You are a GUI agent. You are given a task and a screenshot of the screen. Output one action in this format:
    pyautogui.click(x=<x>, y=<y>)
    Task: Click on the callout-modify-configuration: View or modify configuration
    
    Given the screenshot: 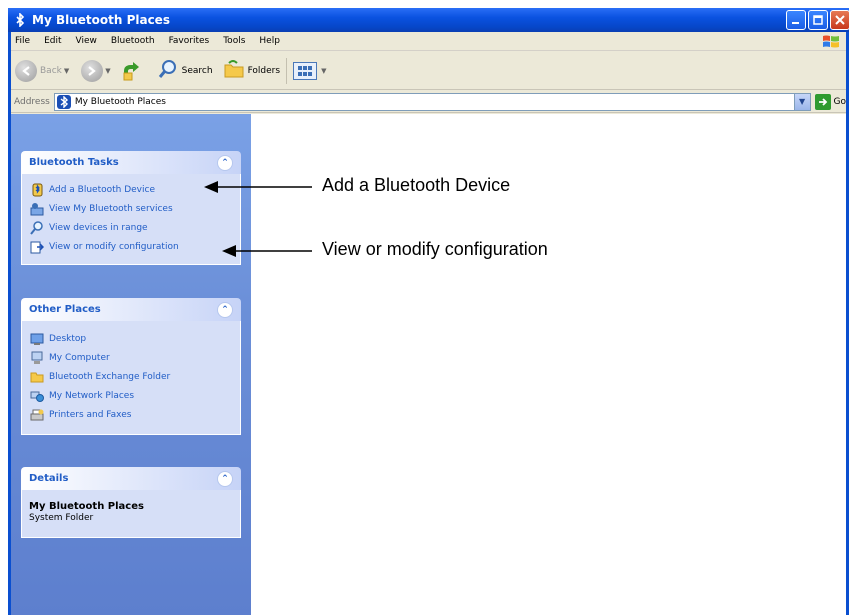 What is the action you would take?
    pyautogui.click(x=435, y=249)
    